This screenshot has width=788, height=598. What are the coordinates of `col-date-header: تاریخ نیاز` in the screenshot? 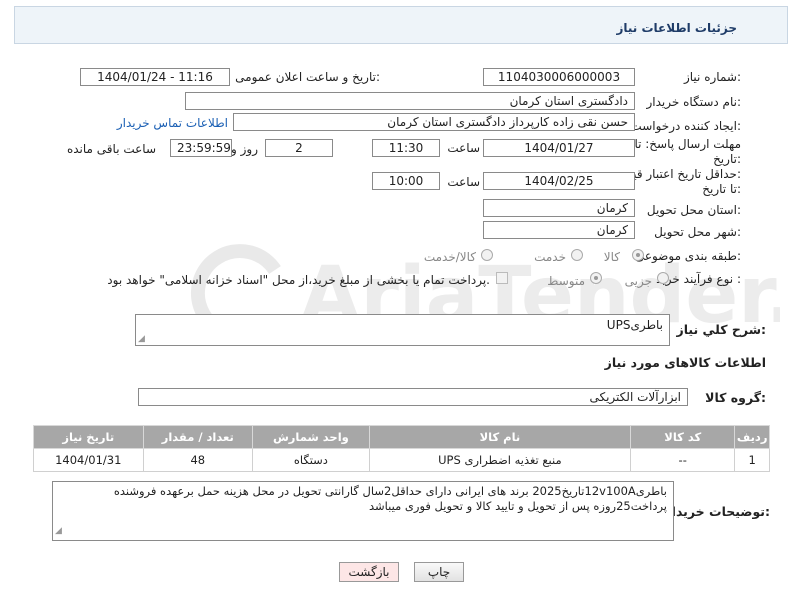 It's located at (88, 437).